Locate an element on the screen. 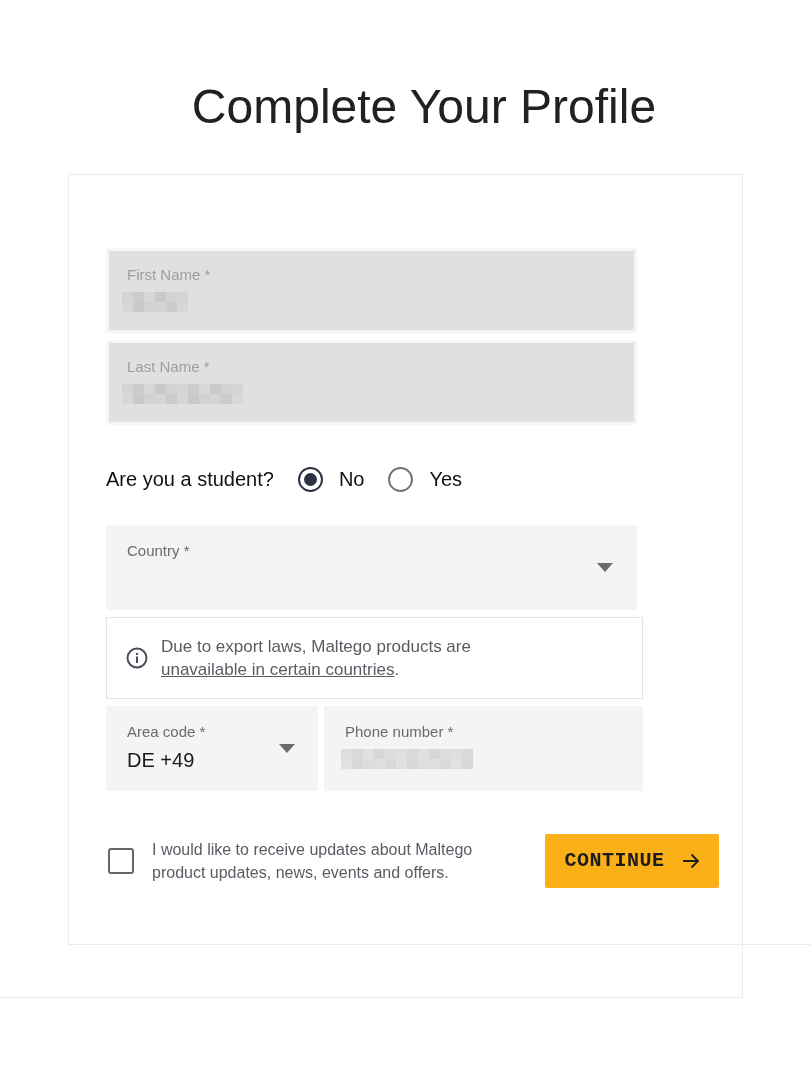 This screenshot has width=811, height=1074. notice-text: Due to export laws, Maltego products are unavailable in certain countries. is located at coordinates (316, 658).